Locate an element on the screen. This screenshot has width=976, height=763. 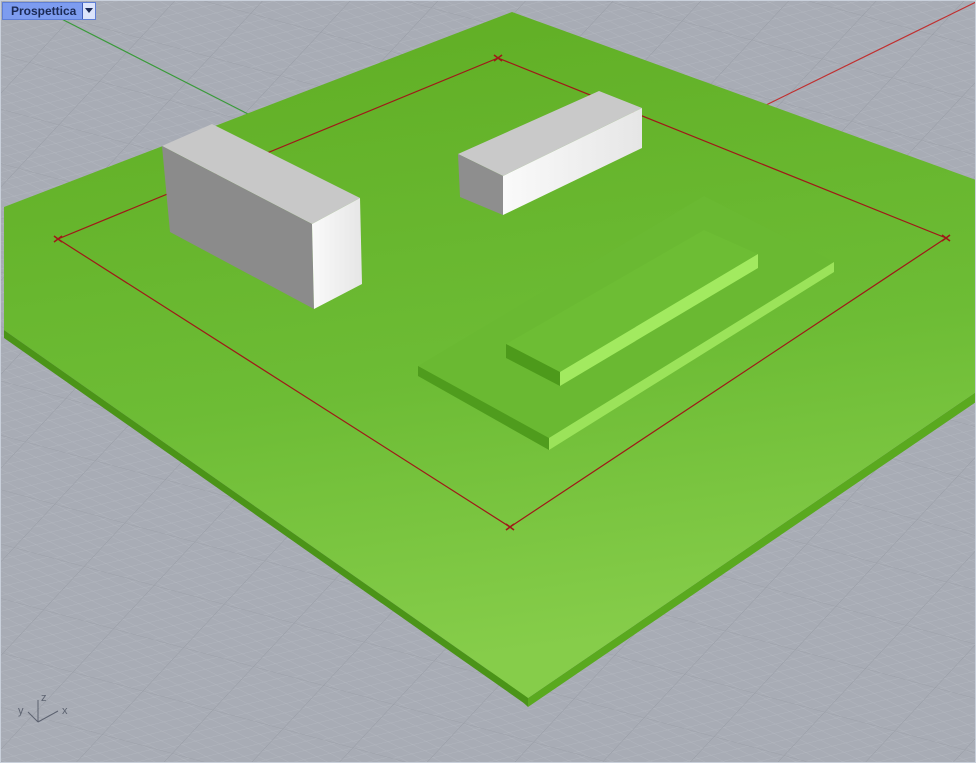
viewport-title-tab: Prospettica is located at coordinates (49, 11).